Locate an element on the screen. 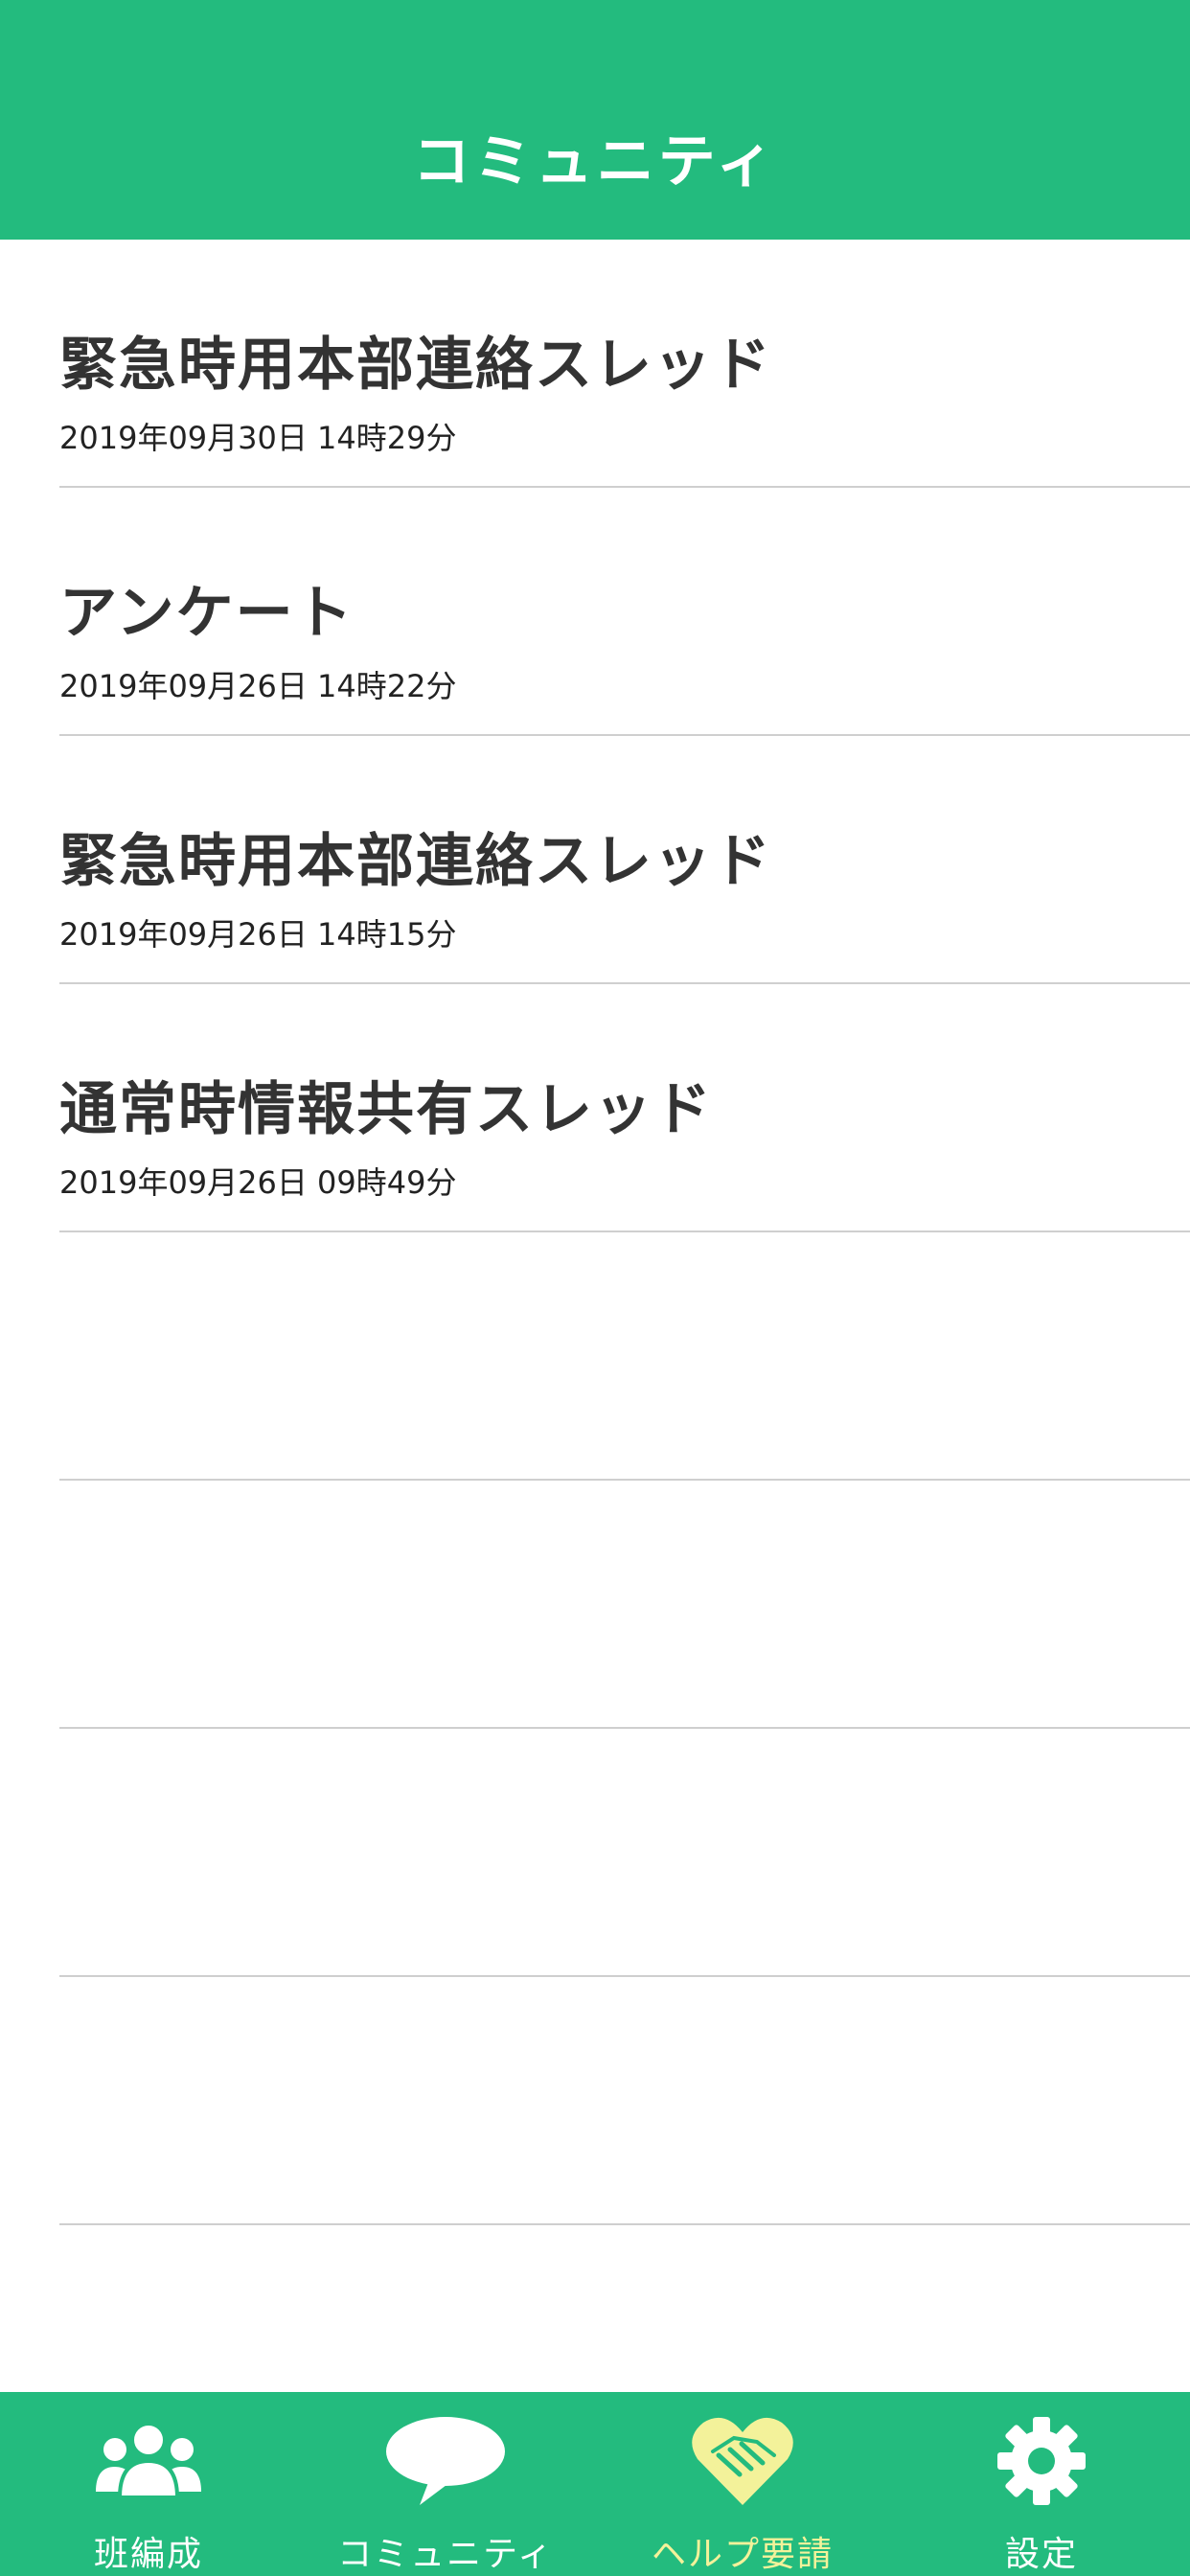  list-item: 緊急時用本部連絡スレッド 2019年09月30日 14時29分 is located at coordinates (624, 364).